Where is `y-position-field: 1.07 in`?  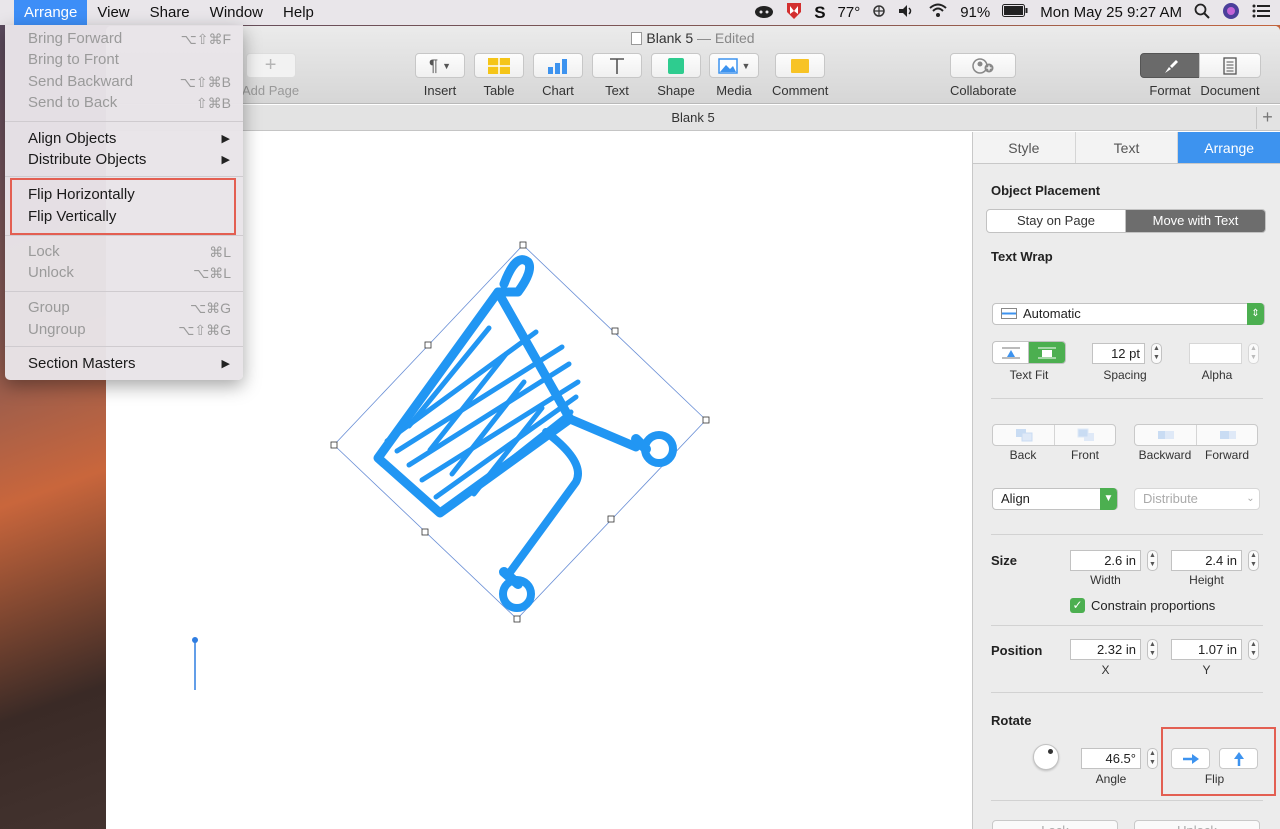
y-position-field: 1.07 in is located at coordinates (1206, 649).